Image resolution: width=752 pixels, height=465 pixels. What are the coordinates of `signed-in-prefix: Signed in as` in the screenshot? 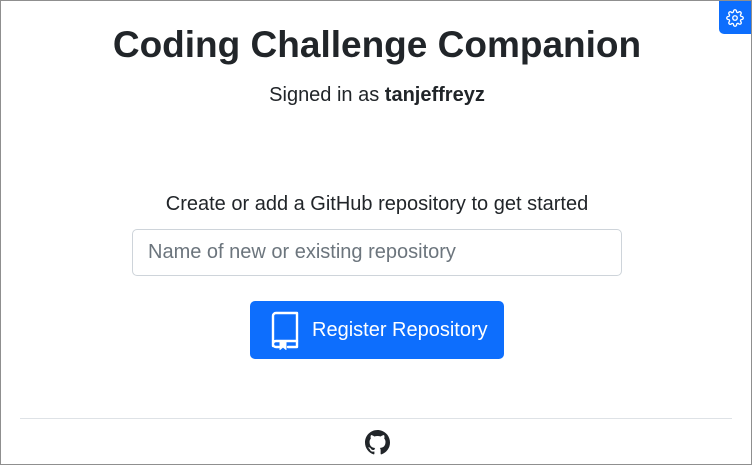 It's located at (327, 95).